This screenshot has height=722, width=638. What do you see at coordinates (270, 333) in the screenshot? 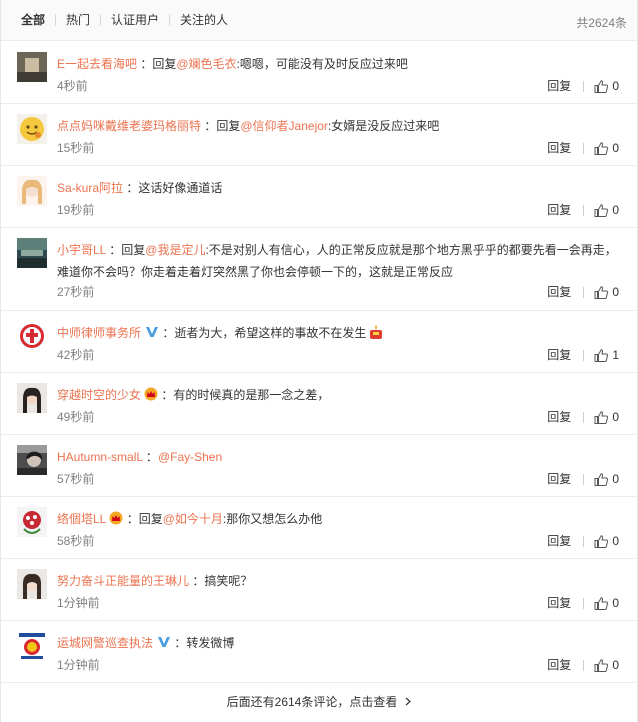
I see `comment-body: 逝者为大，希望这样的事故不在发生` at bounding box center [270, 333].